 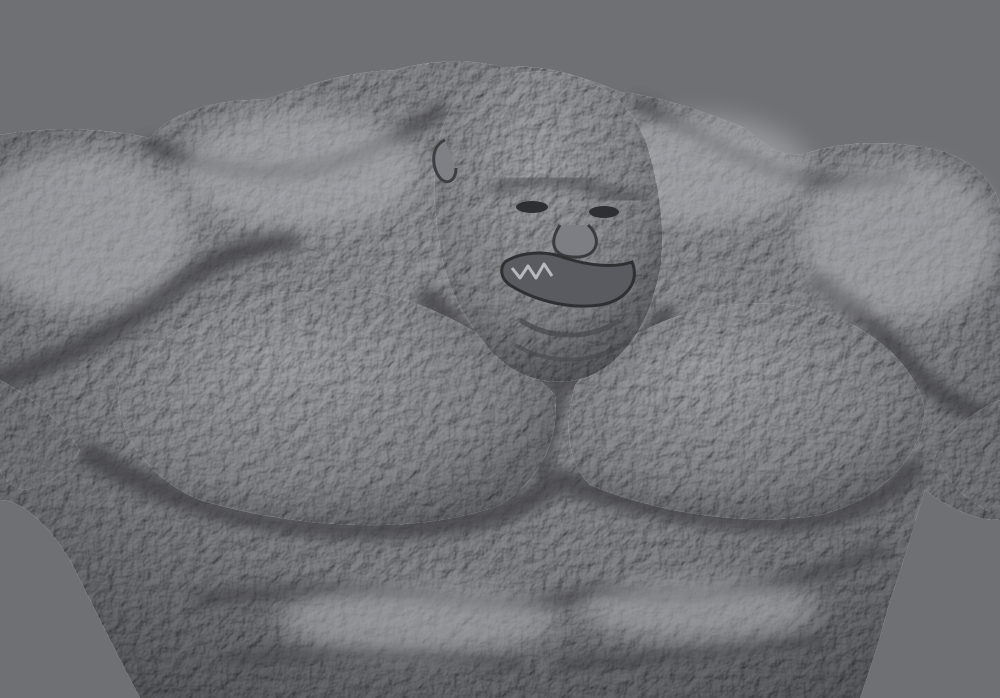 I want to click on left-eye, so click(x=532, y=207).